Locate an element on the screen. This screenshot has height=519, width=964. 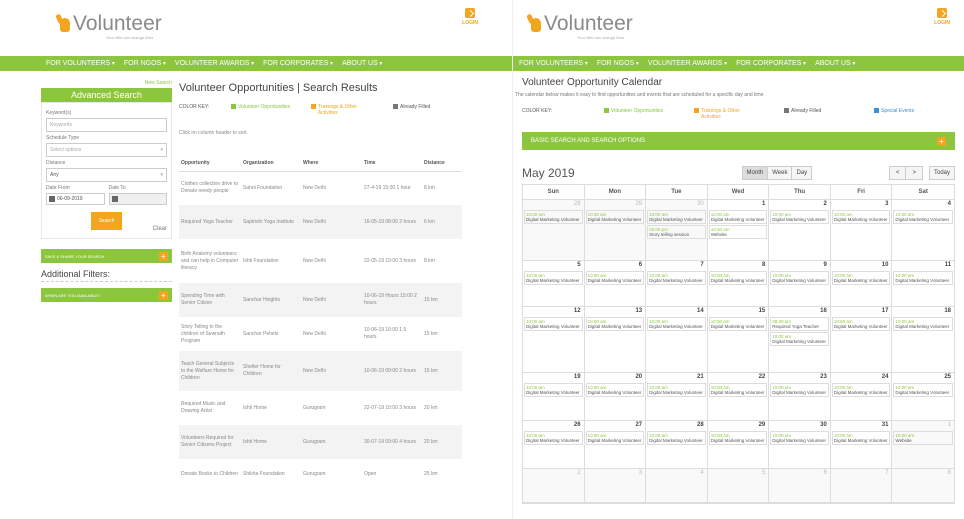
calendar-day: 31 10:00 am Digital Marketing Volunteer is located at coordinates (862, 444).